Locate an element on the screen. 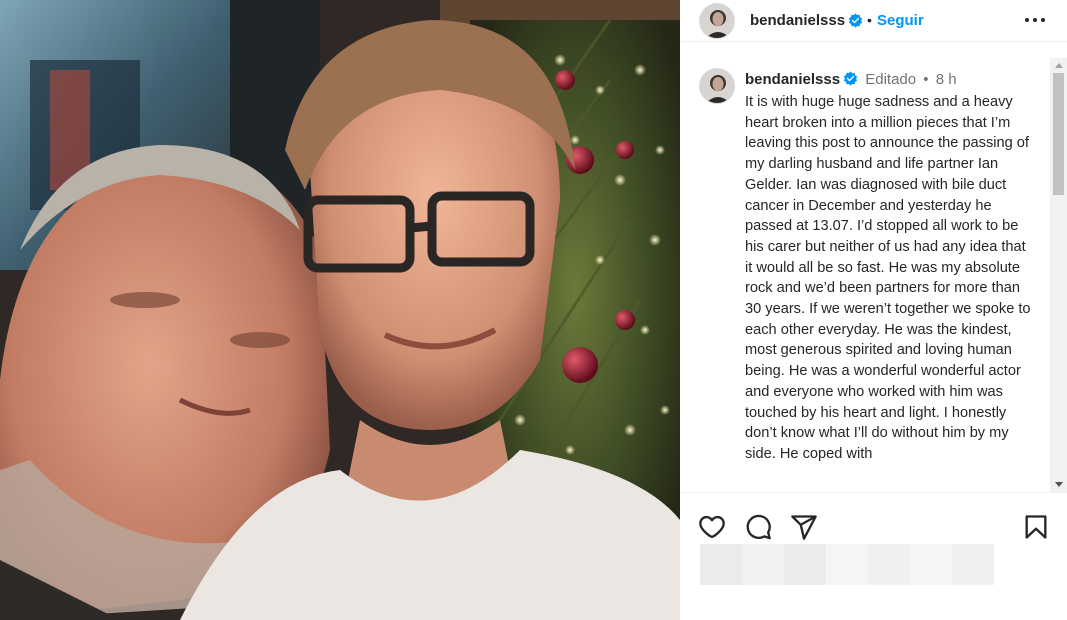 This screenshot has height=620, width=1067. scroll-up-arrow-icon is located at coordinates (1059, 65).